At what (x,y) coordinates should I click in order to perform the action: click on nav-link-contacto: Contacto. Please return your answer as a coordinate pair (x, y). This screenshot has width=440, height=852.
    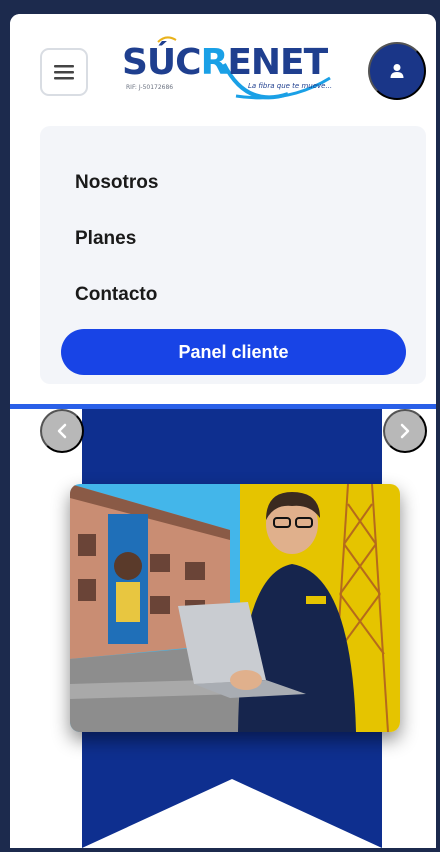
    Looking at the image, I should click on (116, 295).